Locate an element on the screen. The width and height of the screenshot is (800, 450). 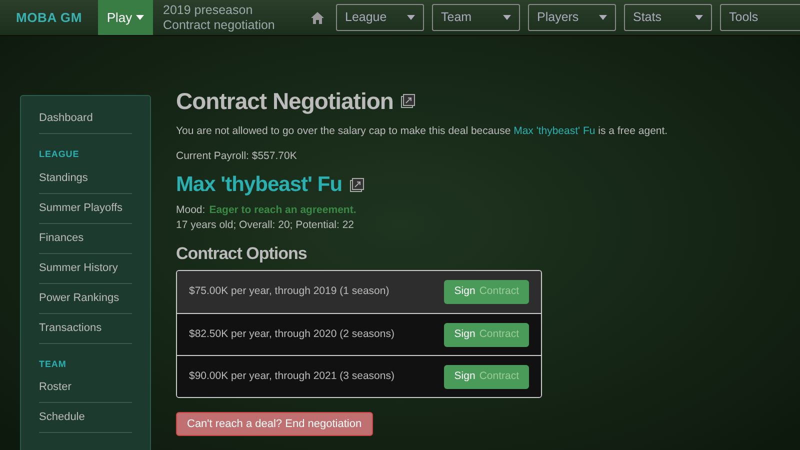
play-menu: Play is located at coordinates (125, 17).